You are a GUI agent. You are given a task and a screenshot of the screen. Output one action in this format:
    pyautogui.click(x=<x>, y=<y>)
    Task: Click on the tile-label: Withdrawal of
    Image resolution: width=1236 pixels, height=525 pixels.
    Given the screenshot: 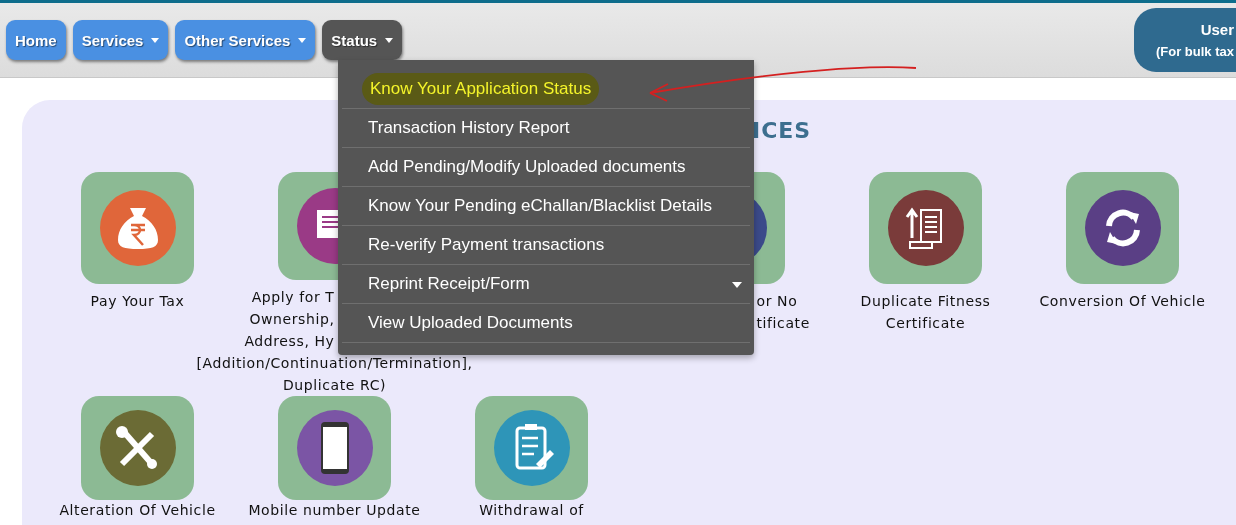 What is the action you would take?
    pyautogui.click(x=531, y=510)
    